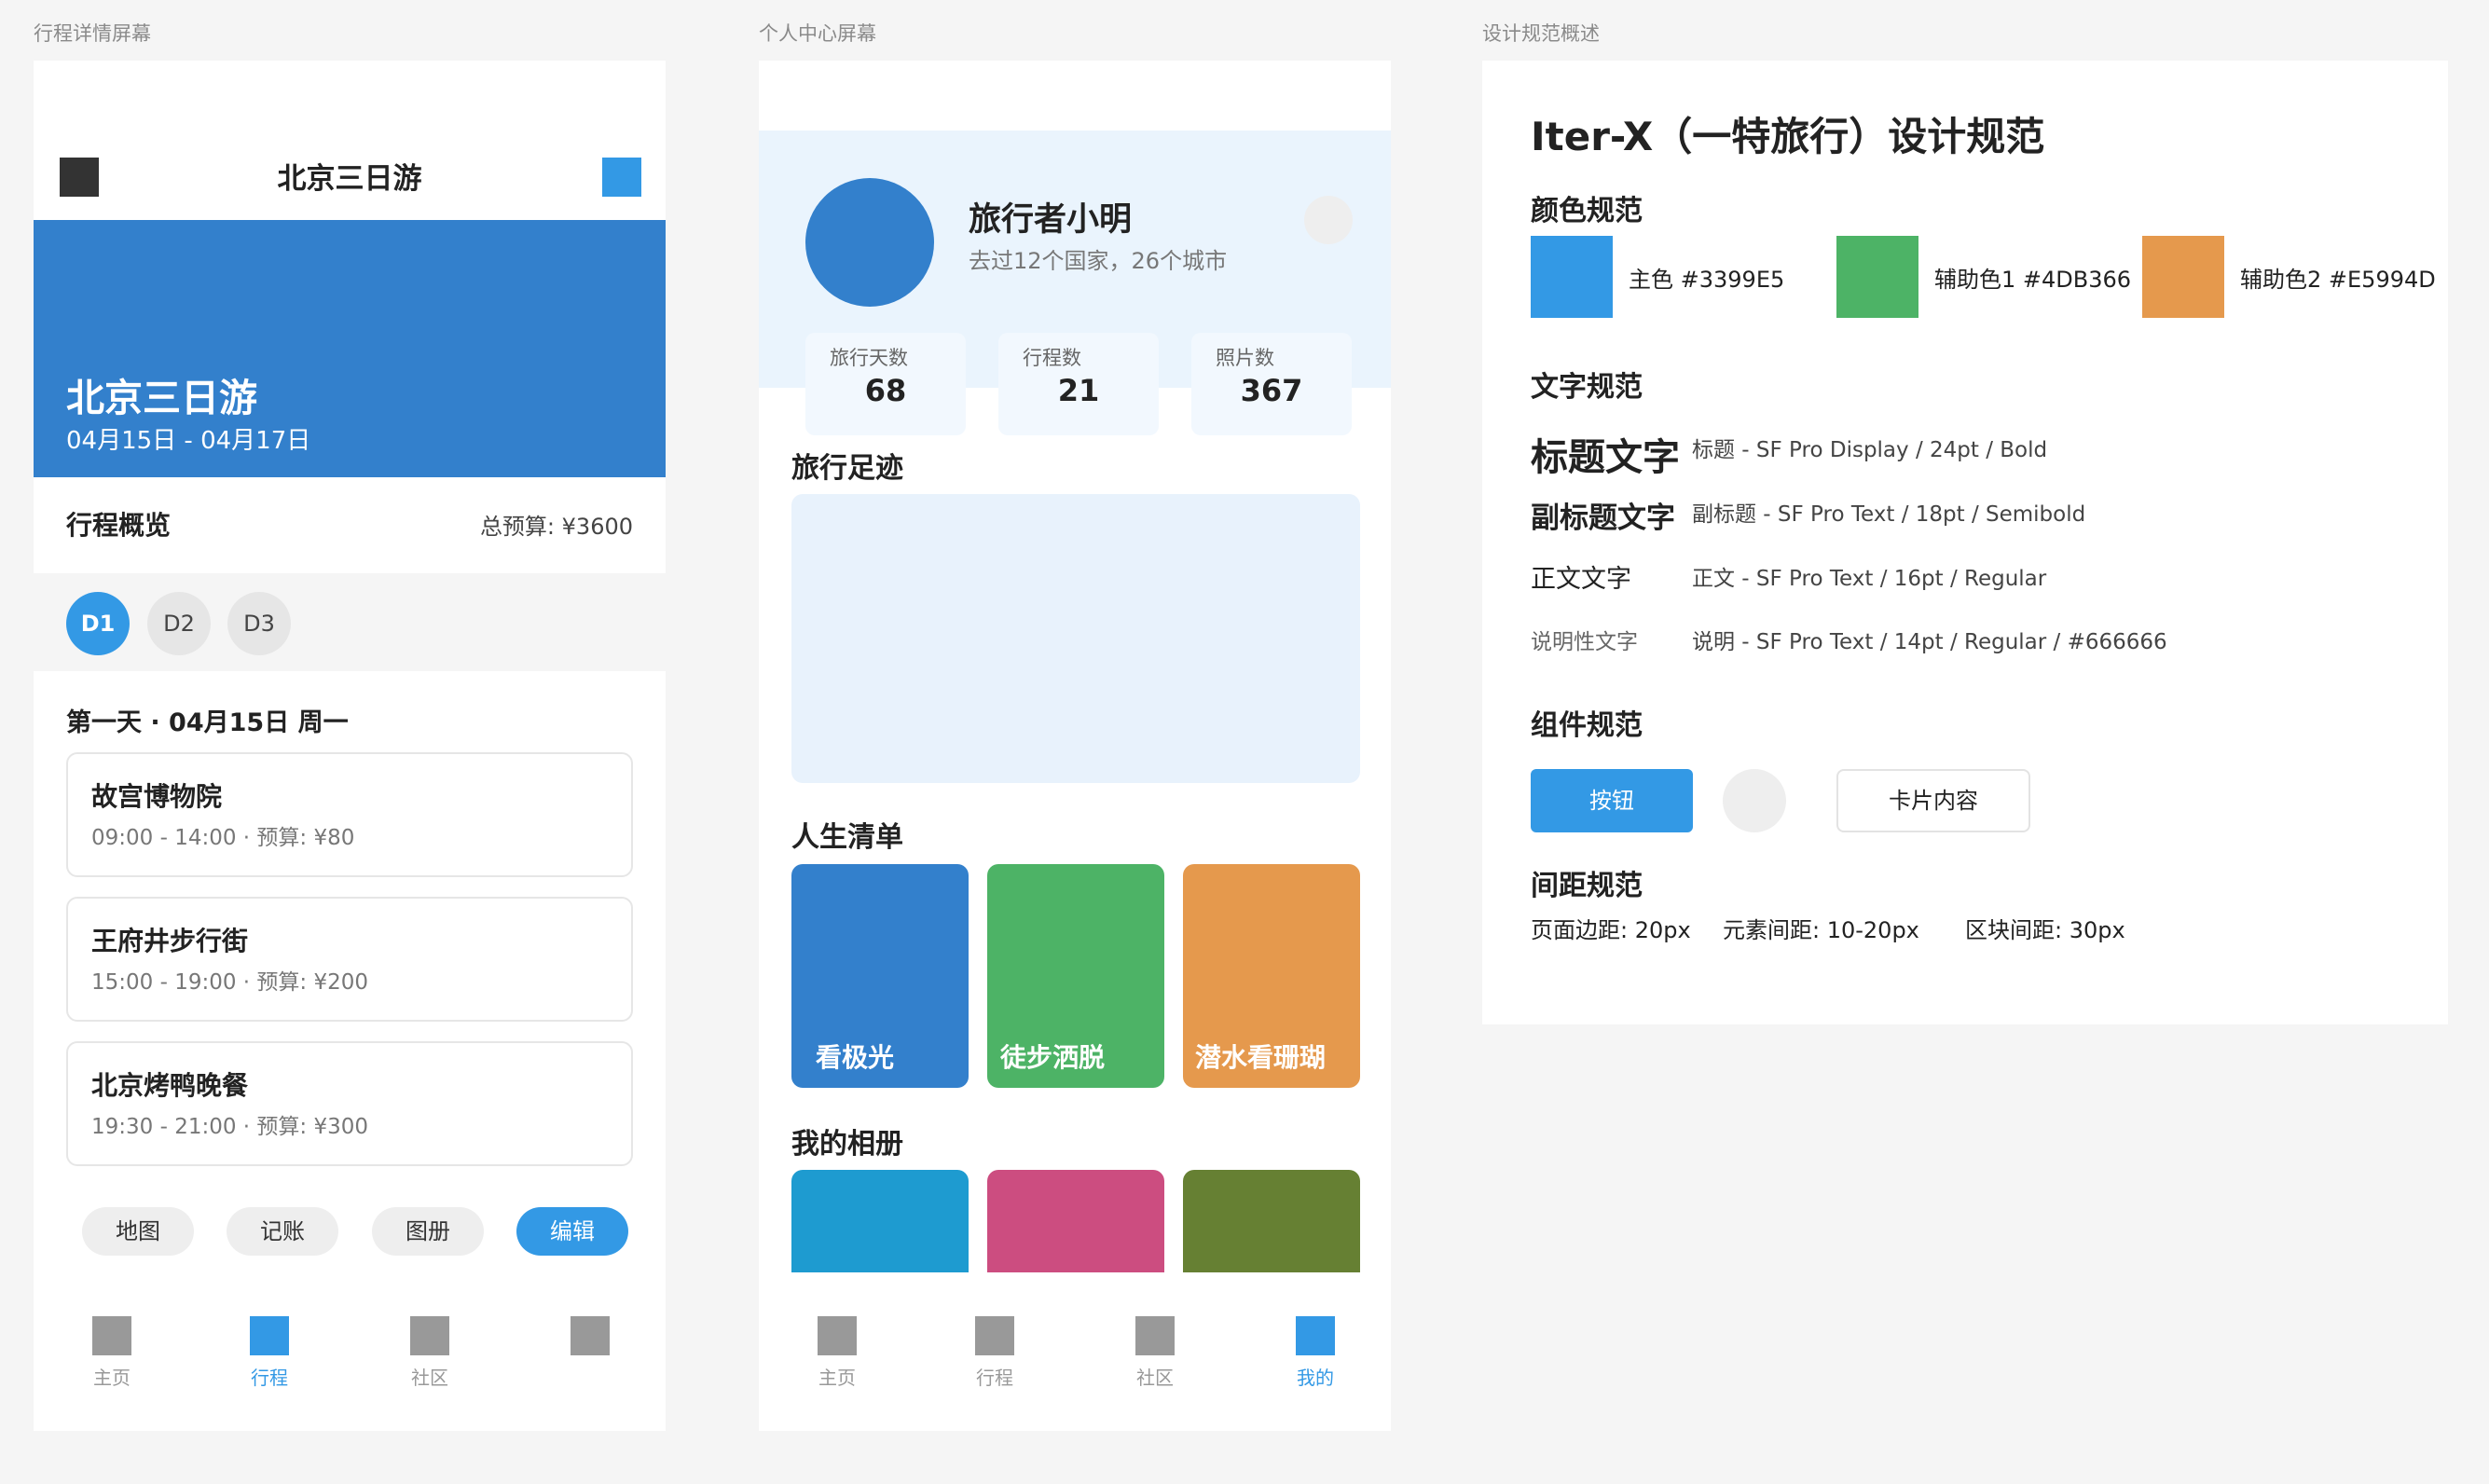  What do you see at coordinates (855, 1057) in the screenshot?
I see `bucket-item-label: 看极光` at bounding box center [855, 1057].